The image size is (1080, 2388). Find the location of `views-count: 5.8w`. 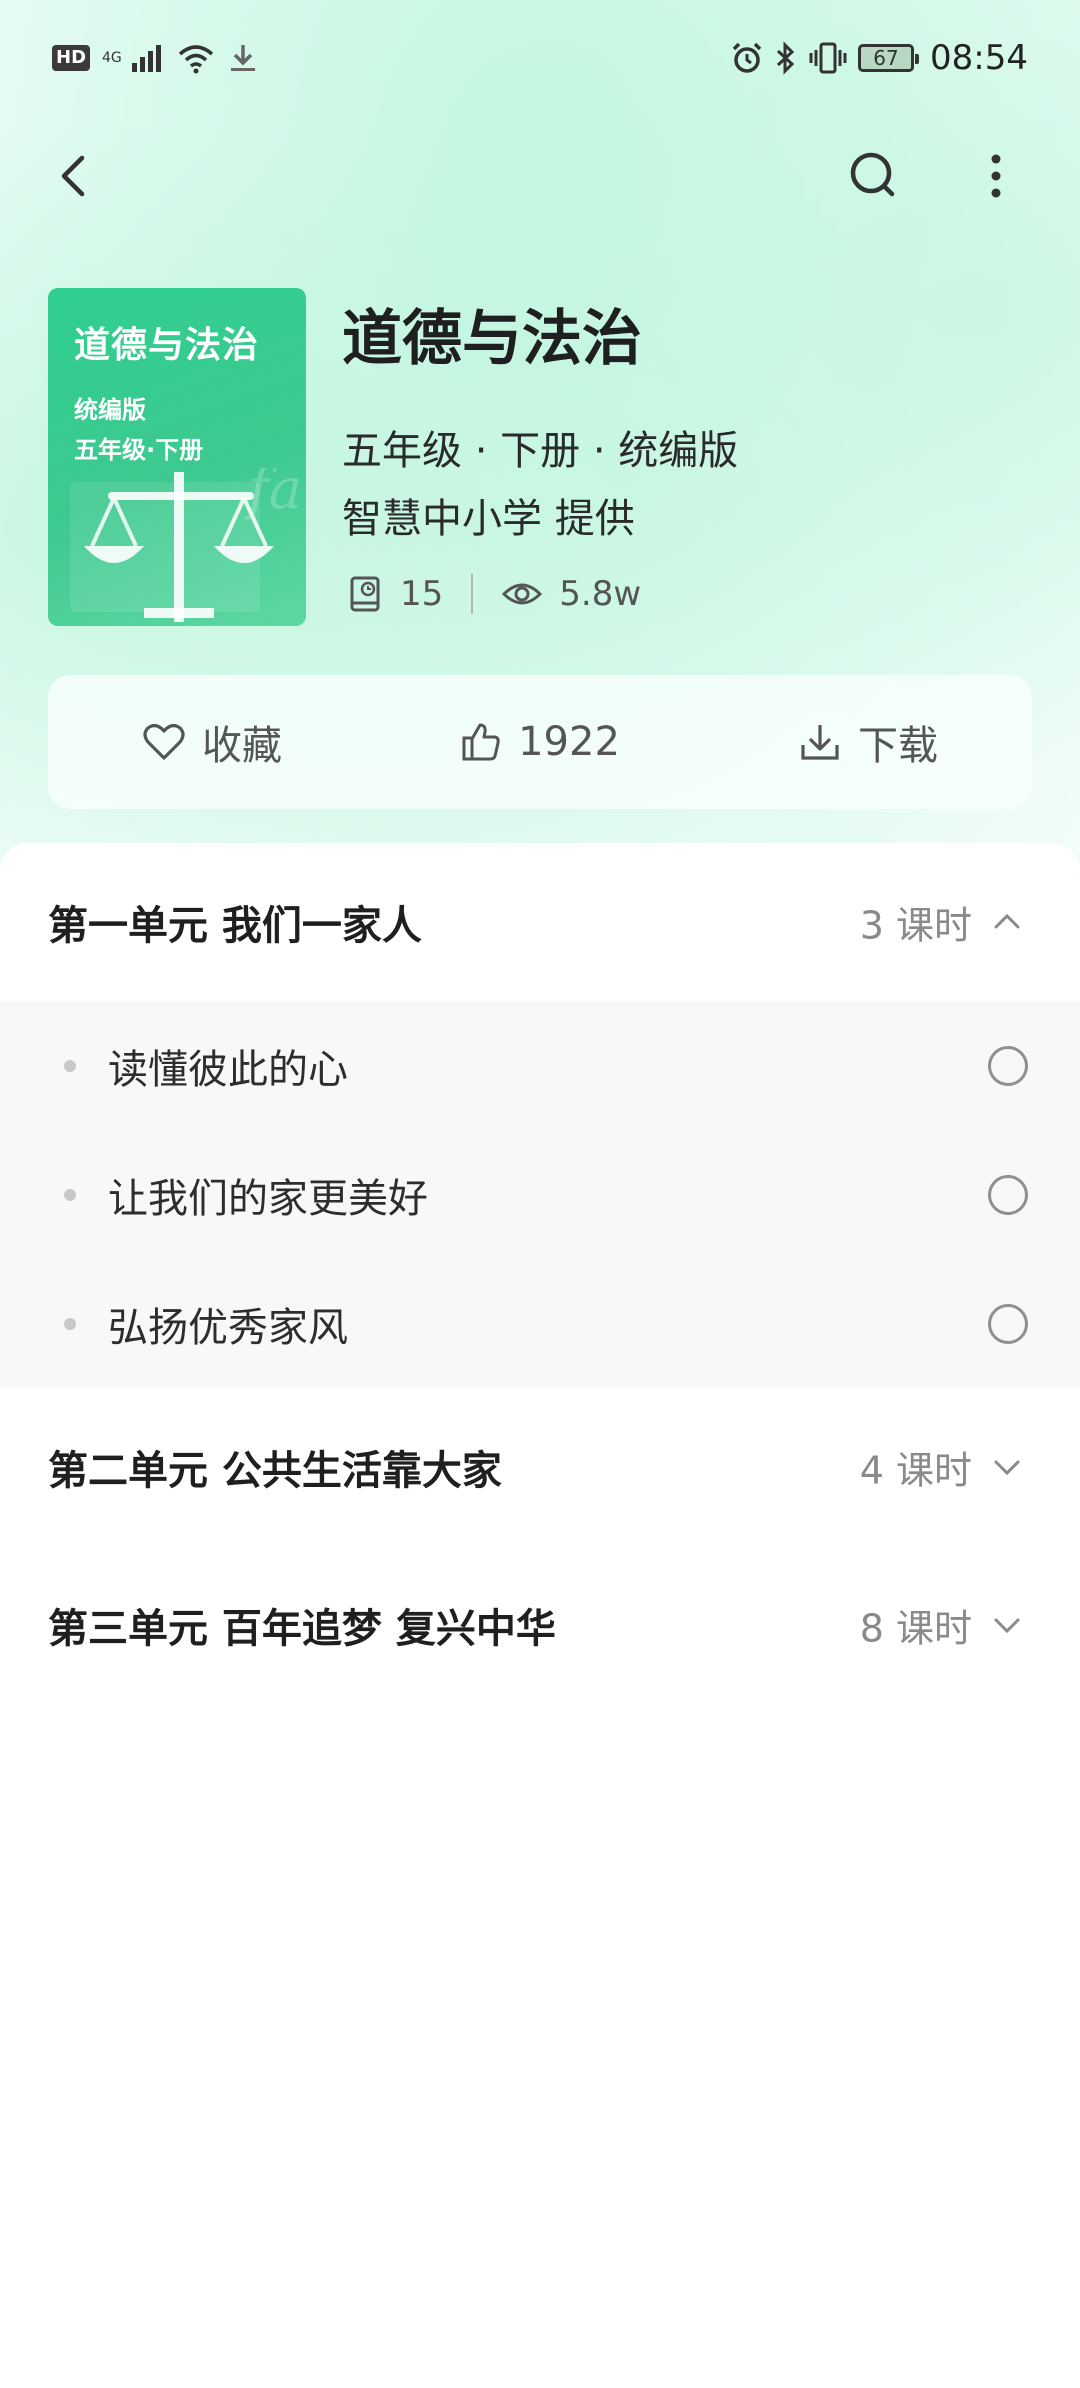

views-count: 5.8w is located at coordinates (600, 594).